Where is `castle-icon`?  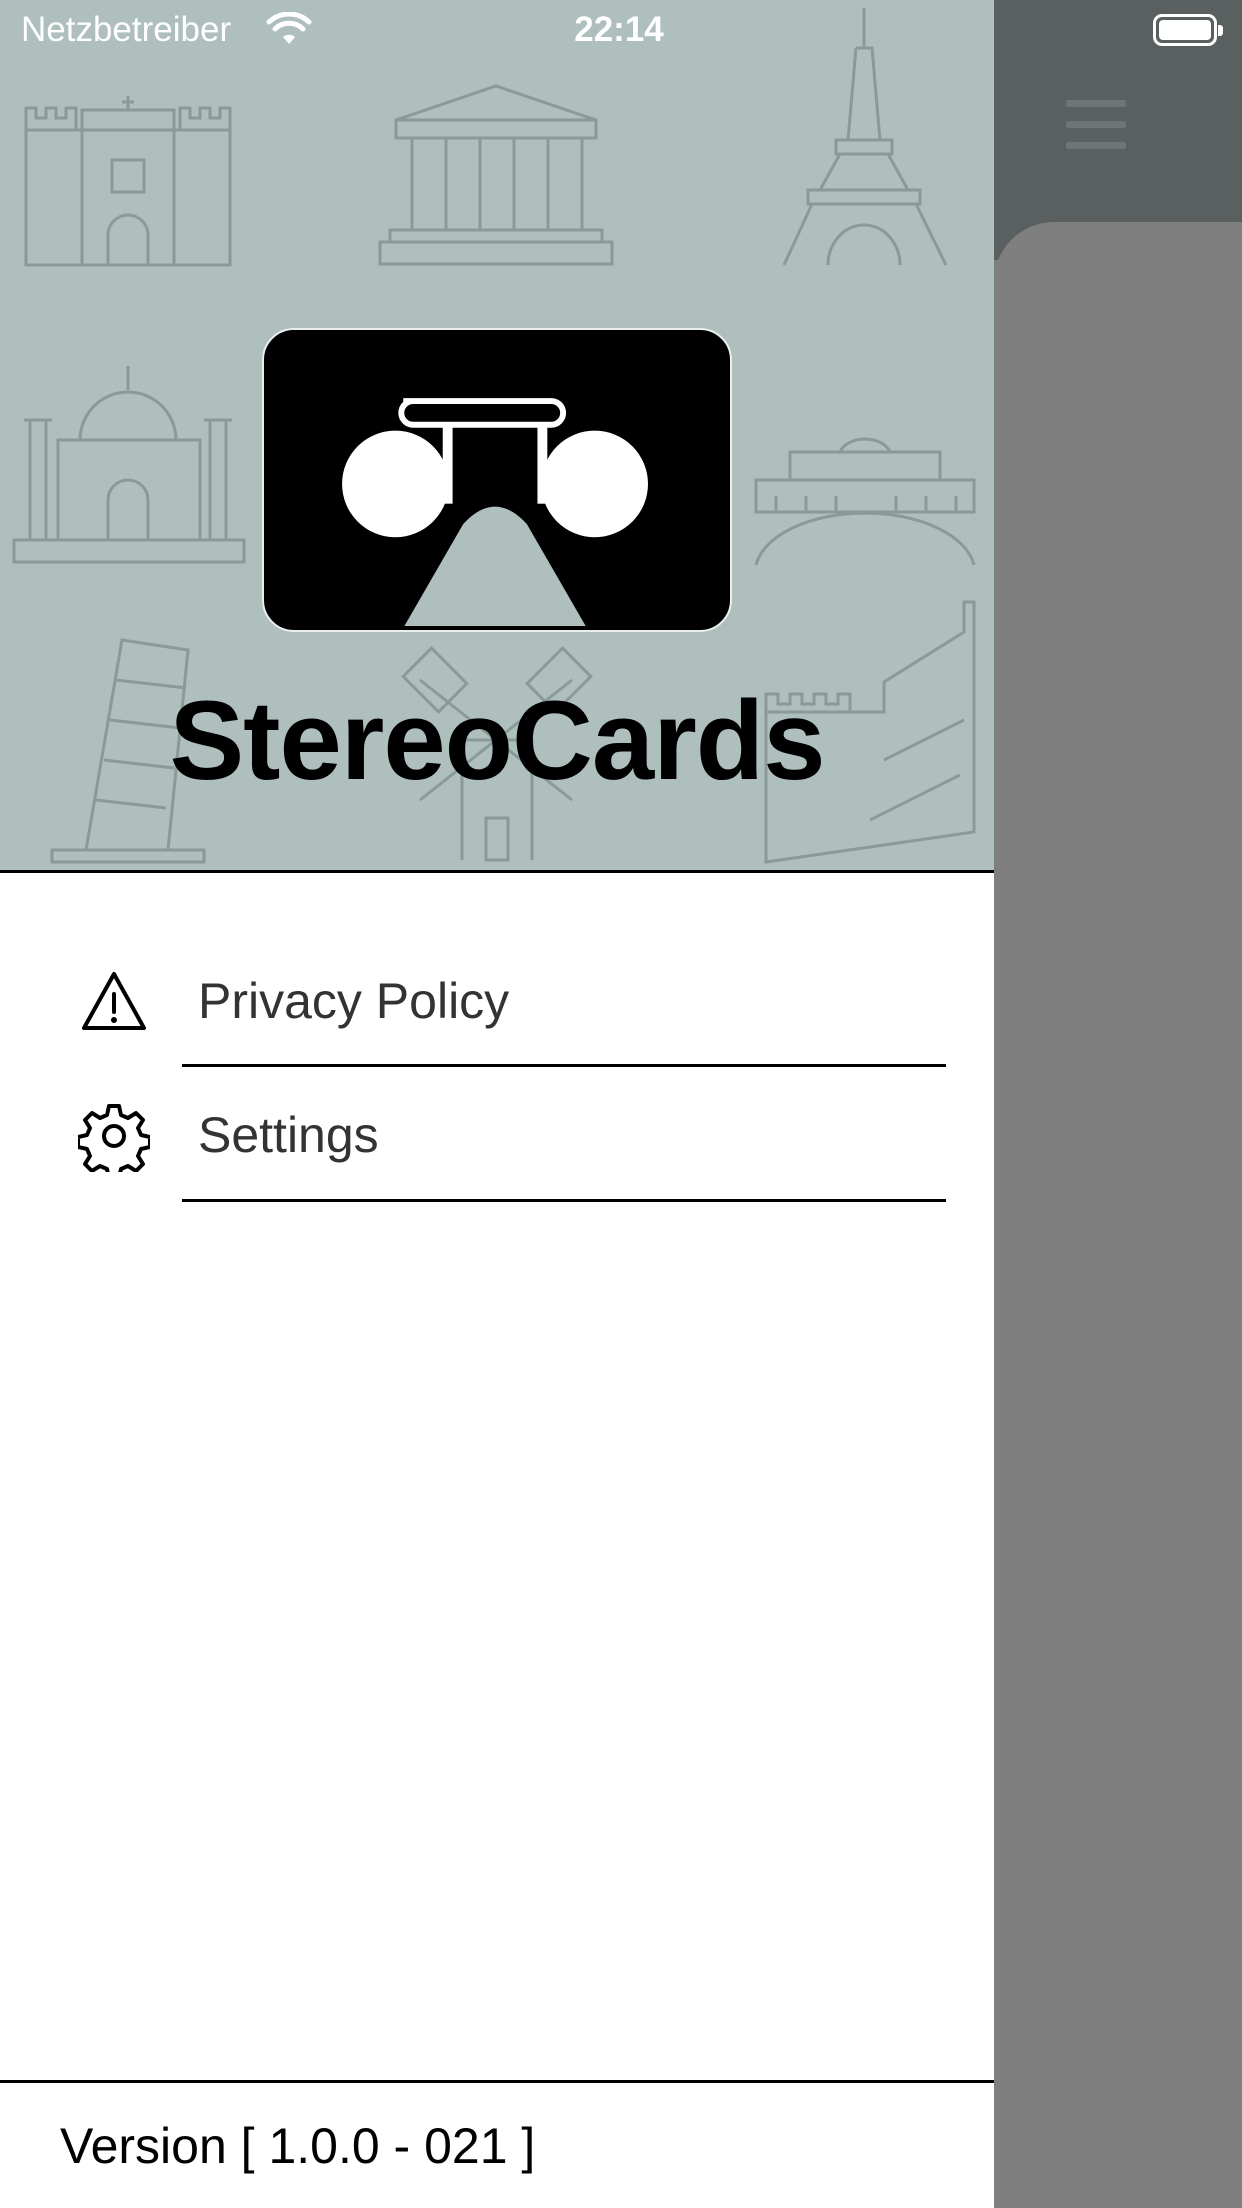
castle-icon is located at coordinates (128, 181).